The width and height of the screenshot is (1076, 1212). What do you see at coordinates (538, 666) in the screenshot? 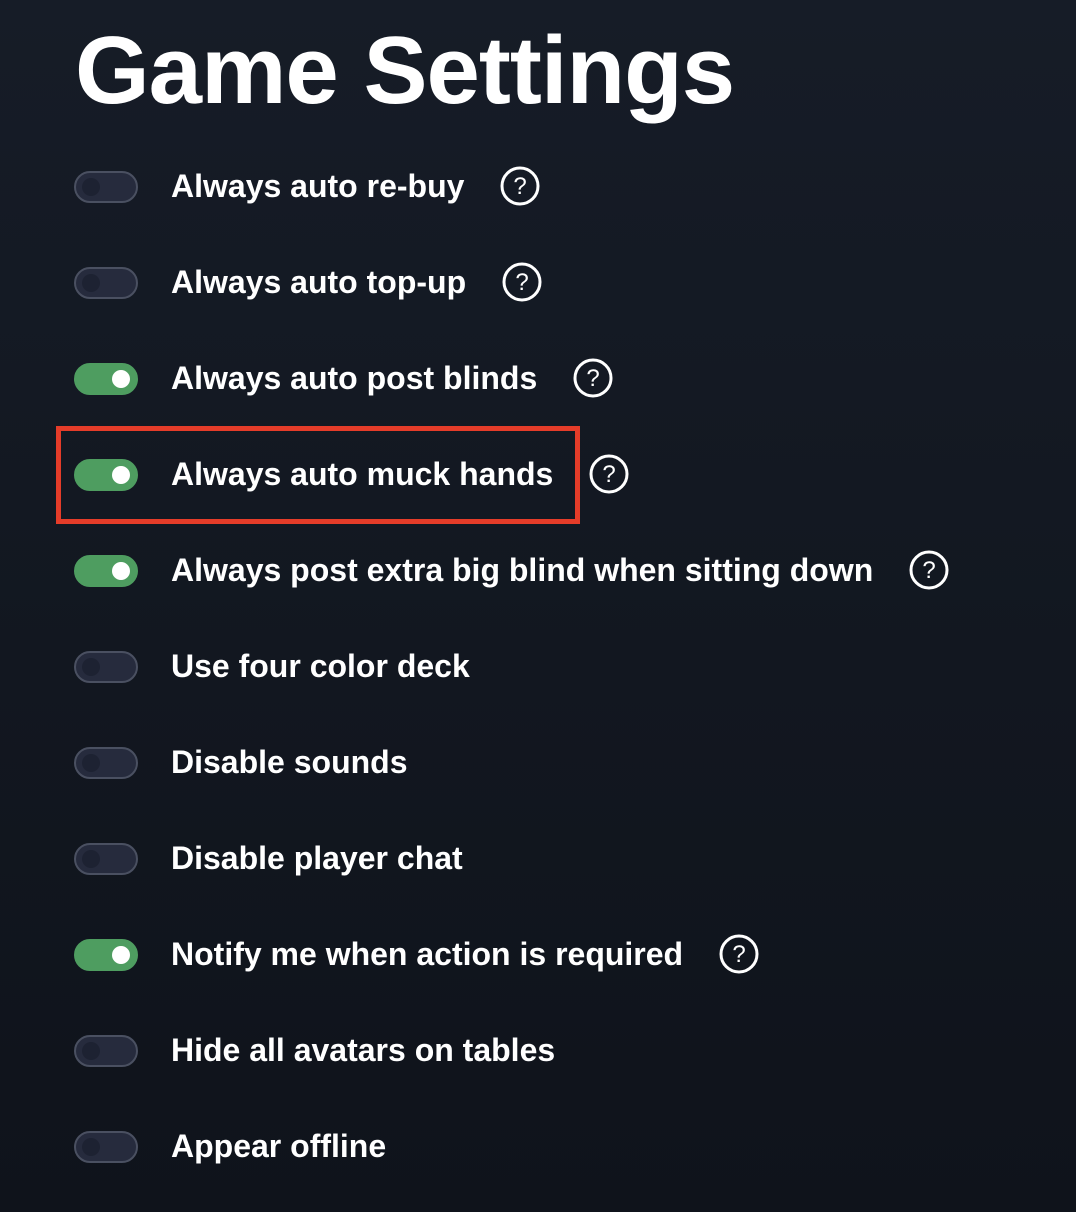
I see `setting-row-four-color-deck: Use four color deck` at bounding box center [538, 666].